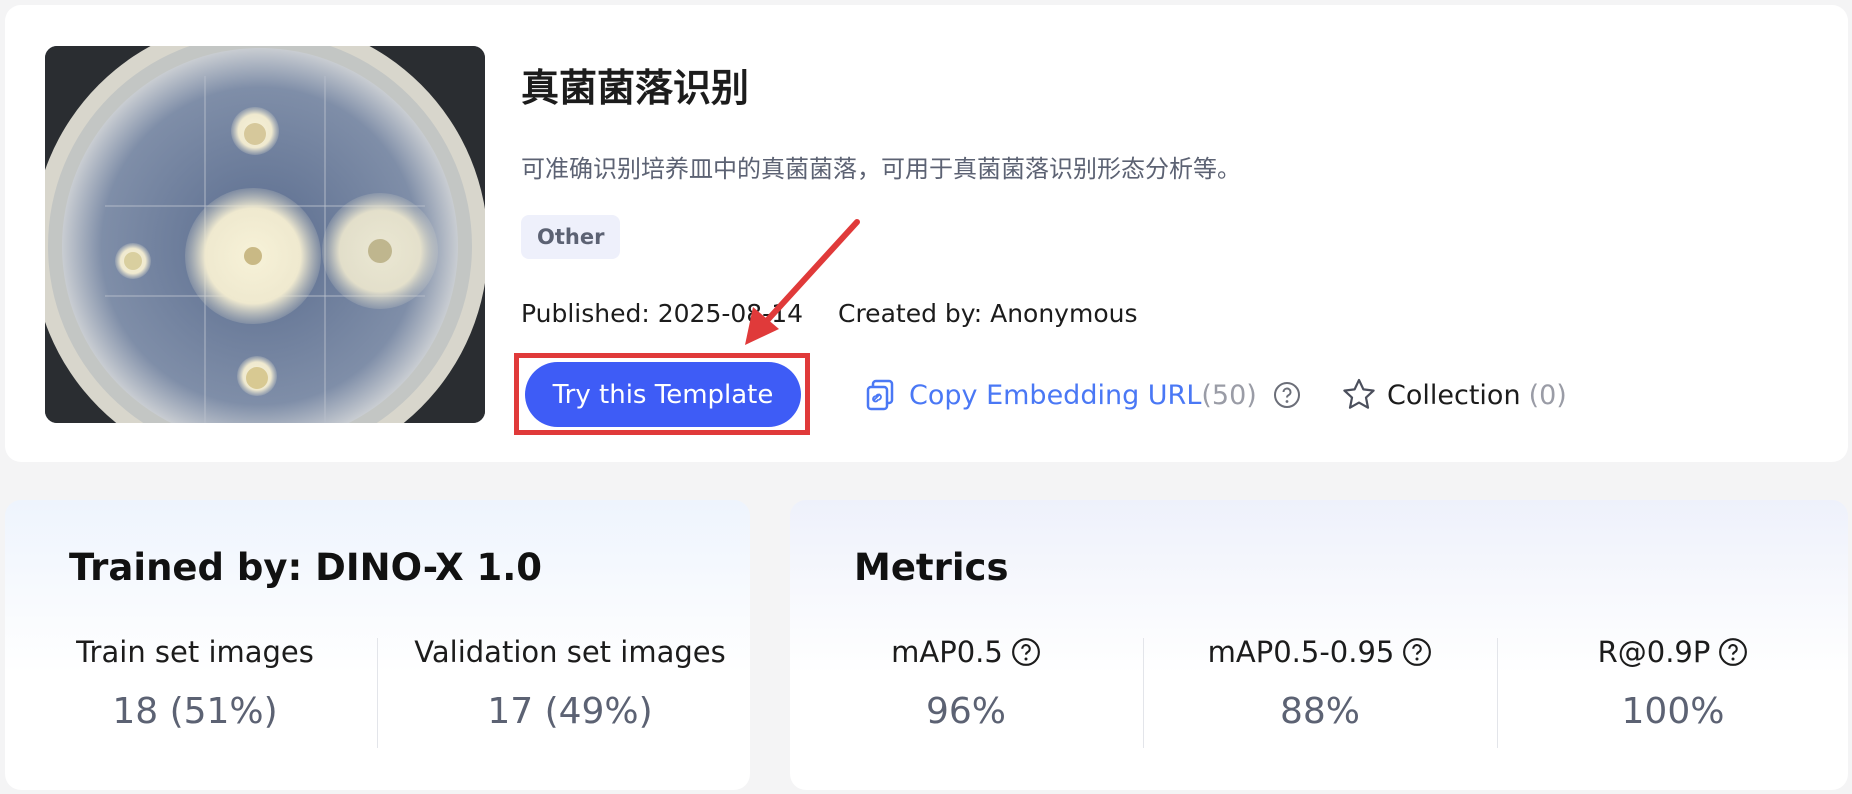 The height and width of the screenshot is (794, 1852). I want to click on template-thumbnail, so click(265, 234).